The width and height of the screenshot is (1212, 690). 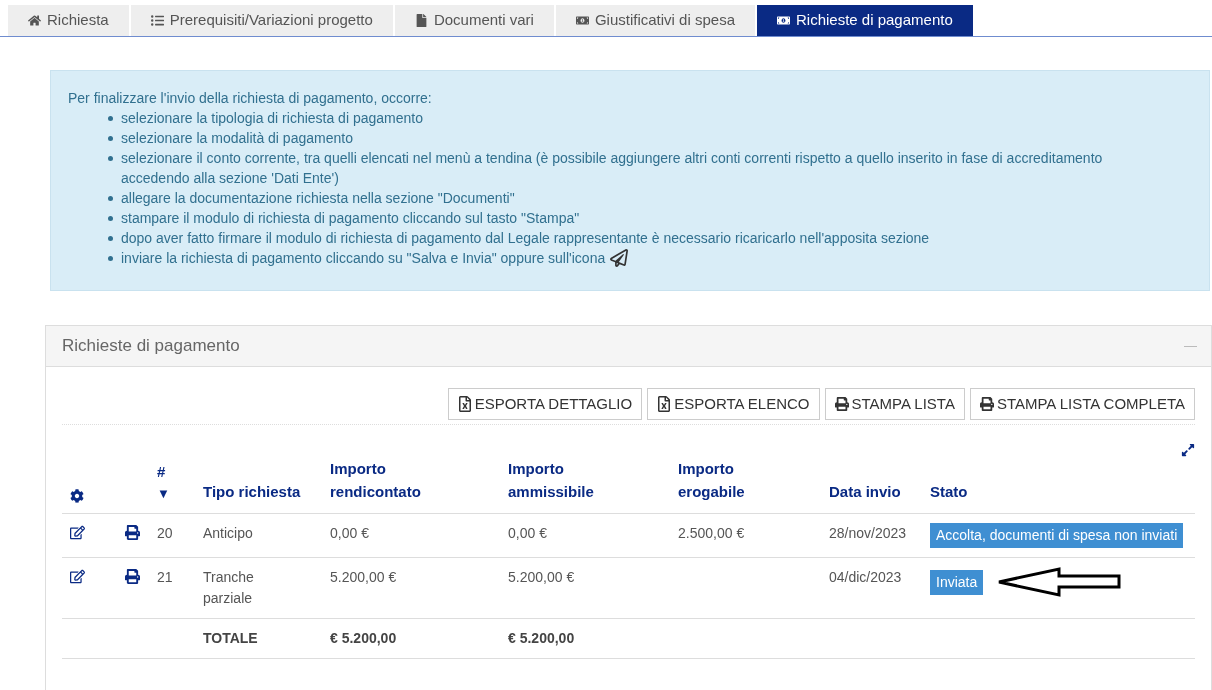 I want to click on instruction-text: inviare la richiesta di pagamento cliccando su "Salva e Invia" oppure sull'icona, so click(x=363, y=258).